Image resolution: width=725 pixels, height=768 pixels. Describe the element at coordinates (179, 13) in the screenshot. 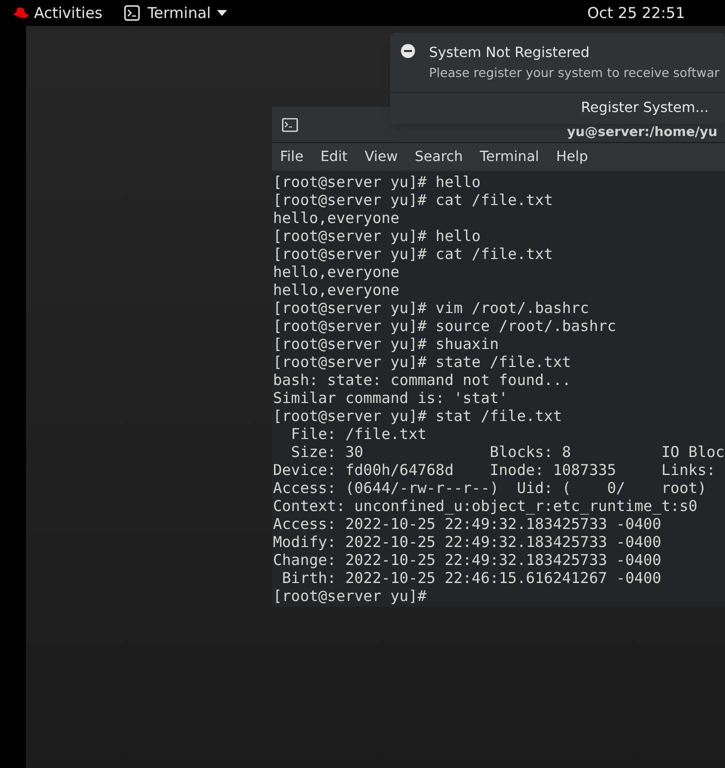

I see `app-menu: Terminal` at that location.